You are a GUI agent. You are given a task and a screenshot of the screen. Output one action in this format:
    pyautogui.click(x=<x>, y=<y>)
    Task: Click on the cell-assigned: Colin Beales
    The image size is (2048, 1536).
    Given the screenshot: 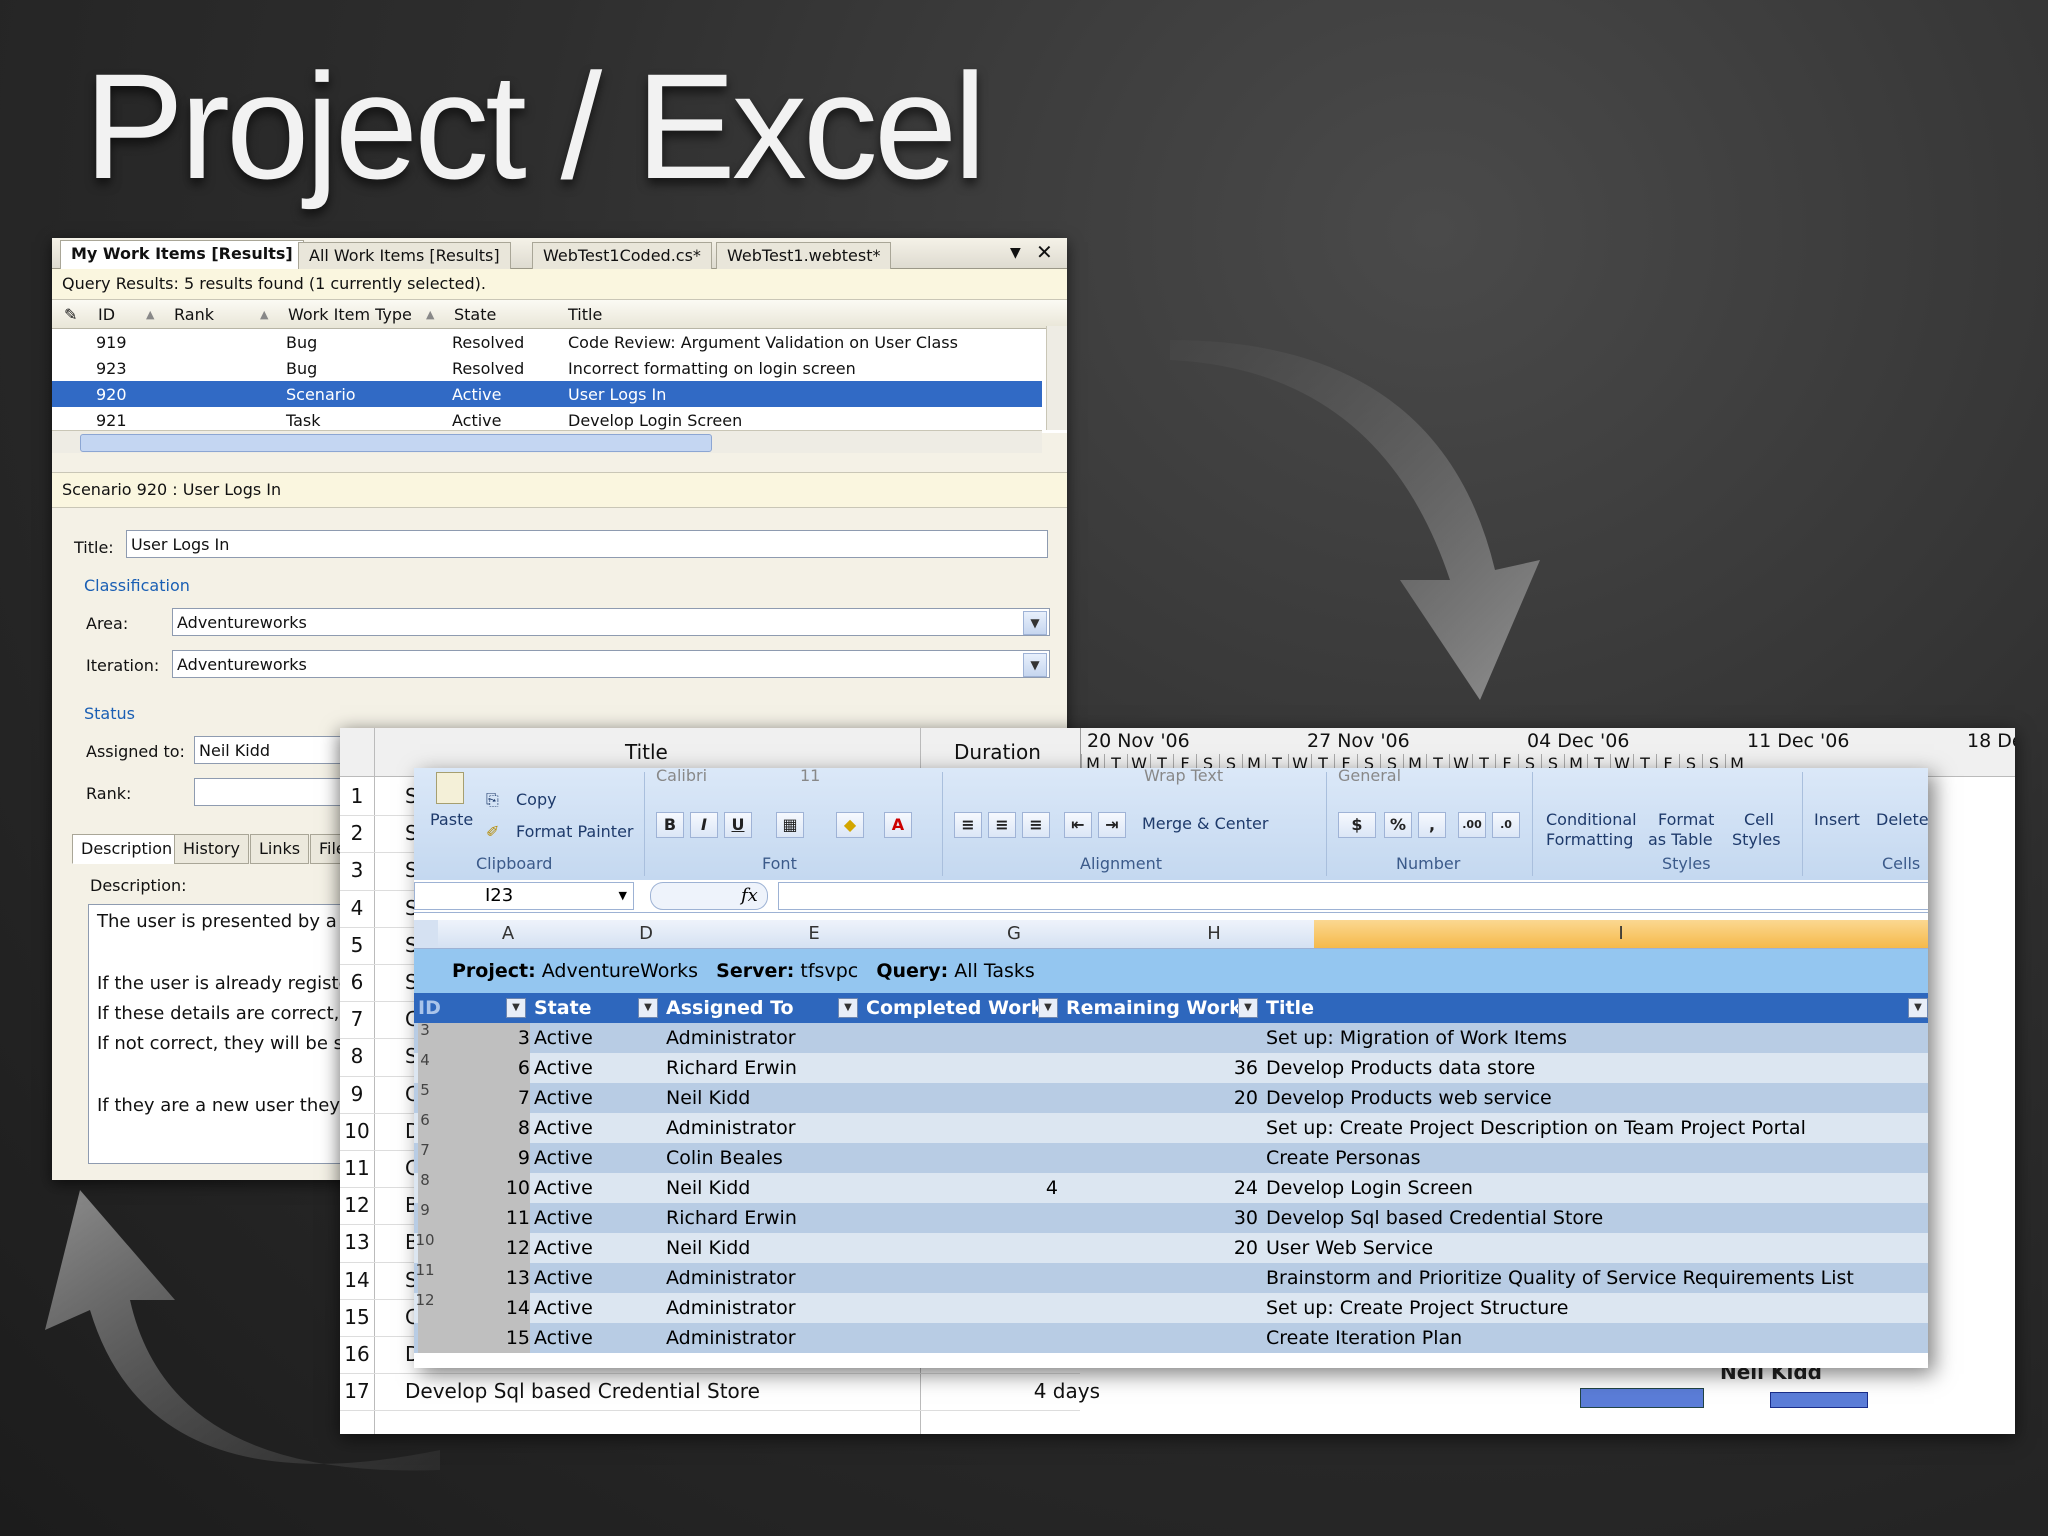 What is the action you would take?
    pyautogui.click(x=764, y=1158)
    